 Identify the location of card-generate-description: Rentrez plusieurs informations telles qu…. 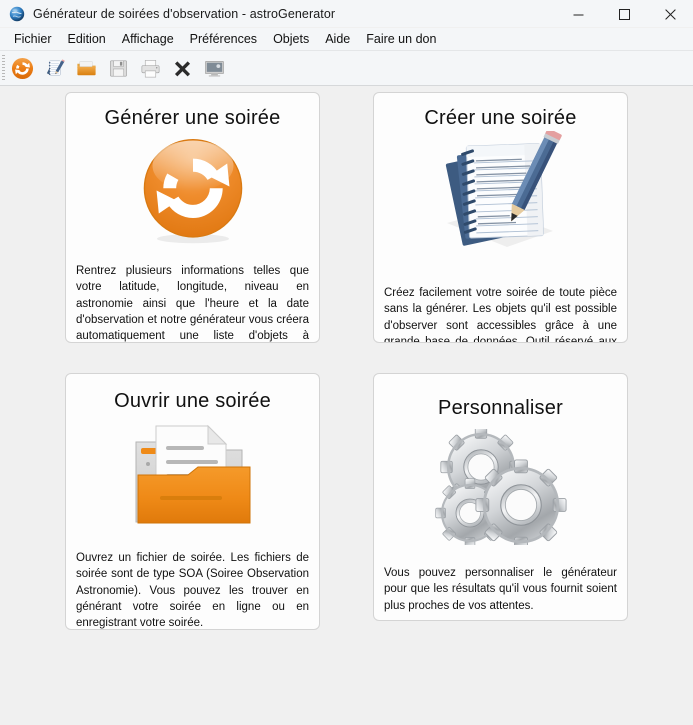
(192, 304).